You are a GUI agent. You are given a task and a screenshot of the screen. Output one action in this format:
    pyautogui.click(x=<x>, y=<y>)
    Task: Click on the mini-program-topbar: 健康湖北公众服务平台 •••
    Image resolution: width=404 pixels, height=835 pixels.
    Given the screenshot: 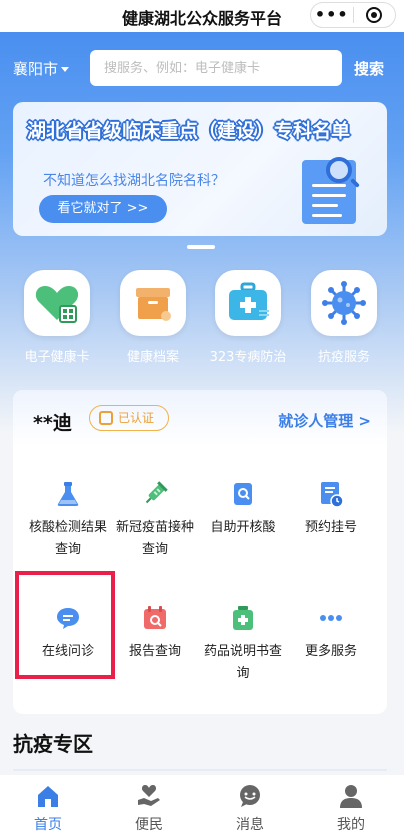 What is the action you would take?
    pyautogui.click(x=202, y=16)
    